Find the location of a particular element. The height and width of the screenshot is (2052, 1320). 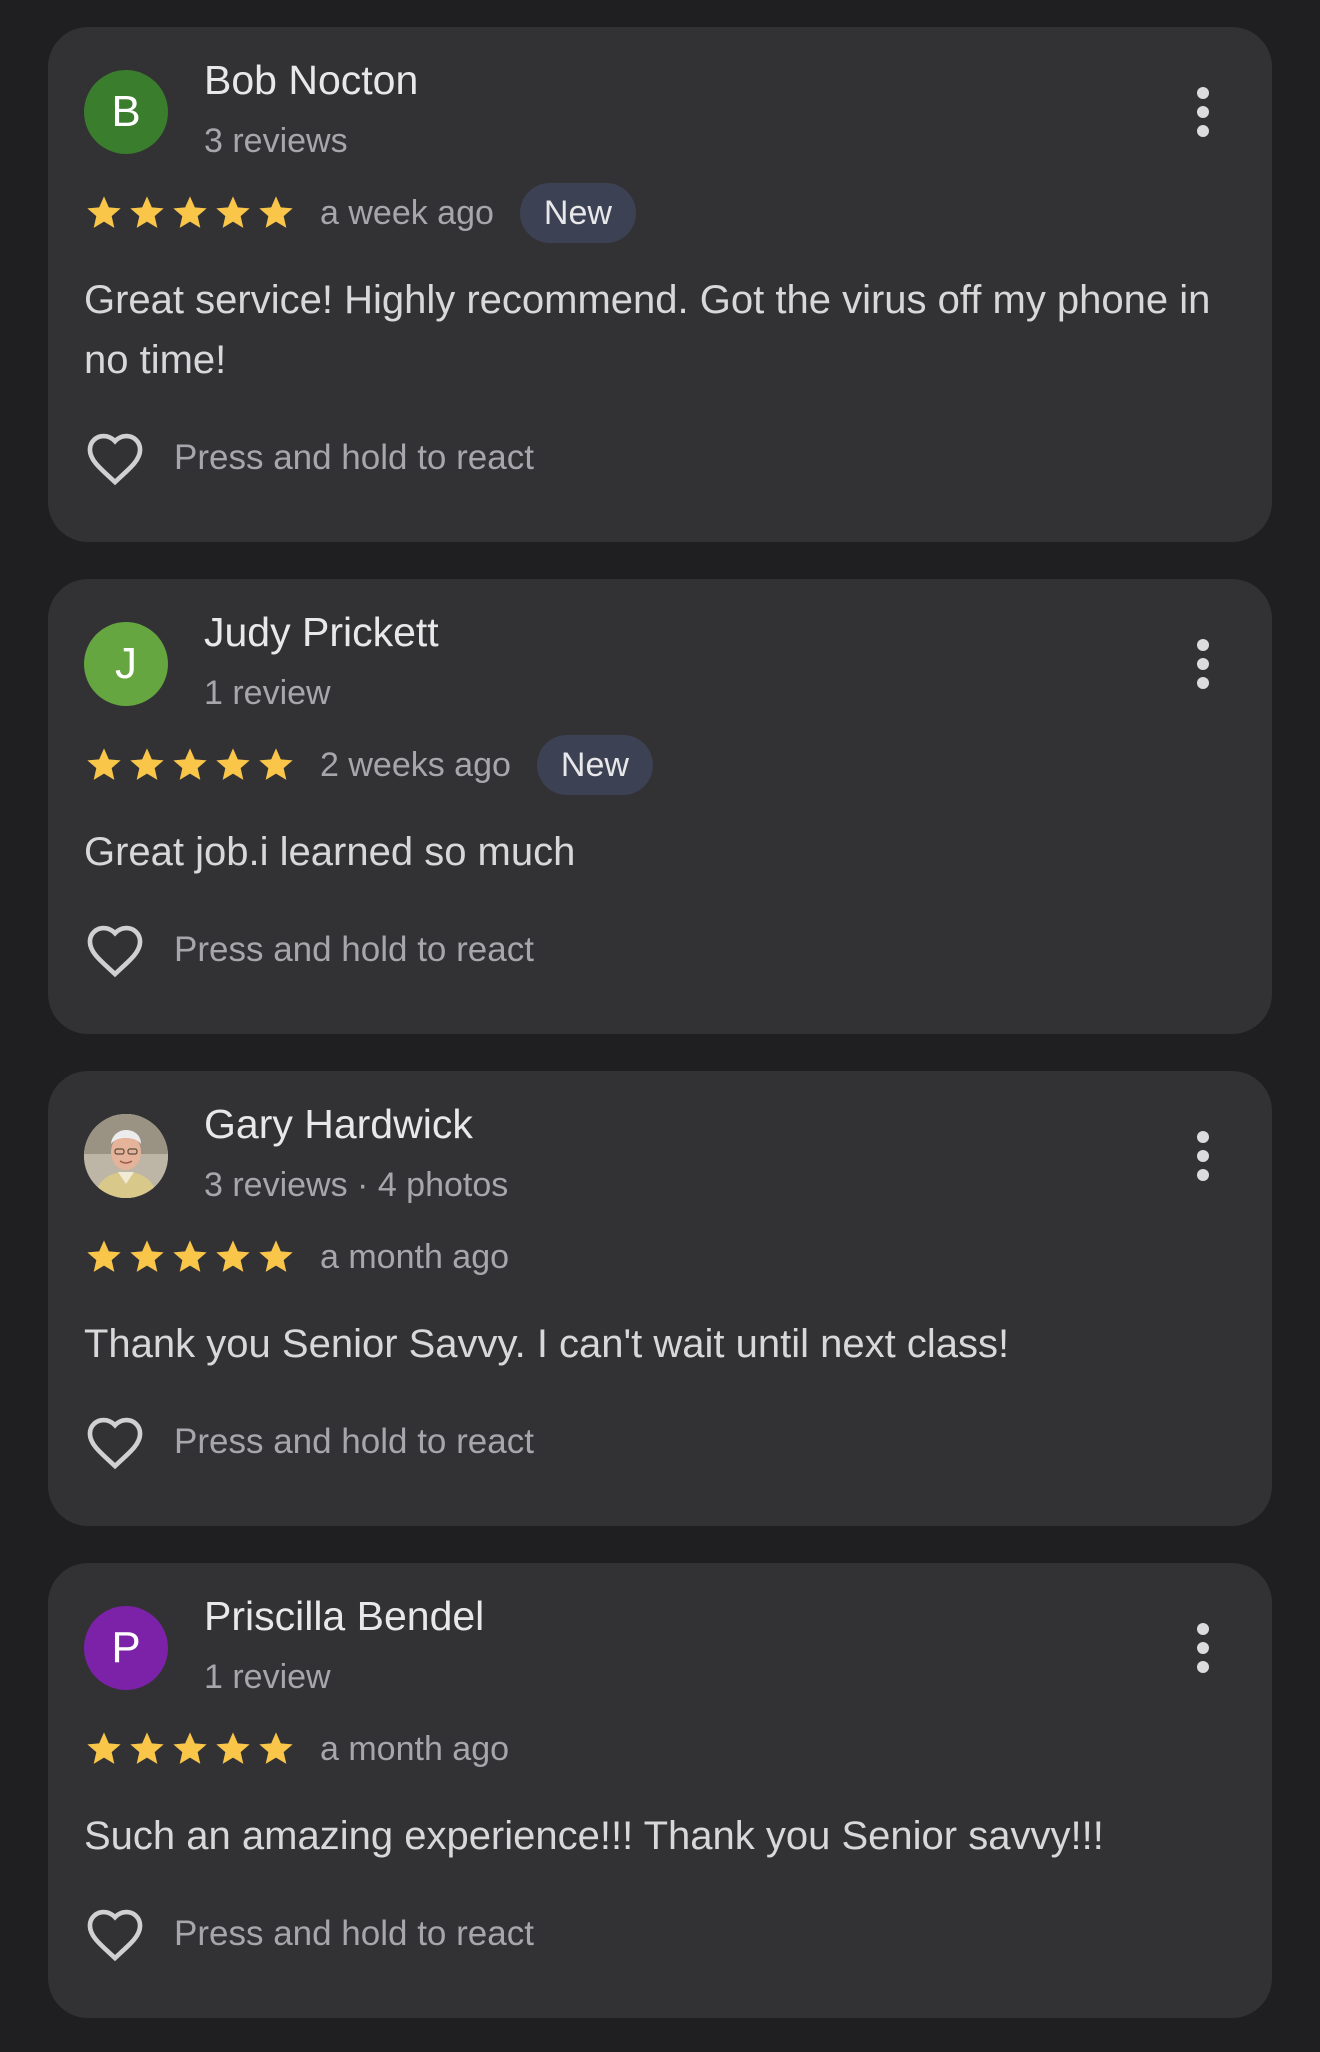

avatar is located at coordinates (126, 1156).